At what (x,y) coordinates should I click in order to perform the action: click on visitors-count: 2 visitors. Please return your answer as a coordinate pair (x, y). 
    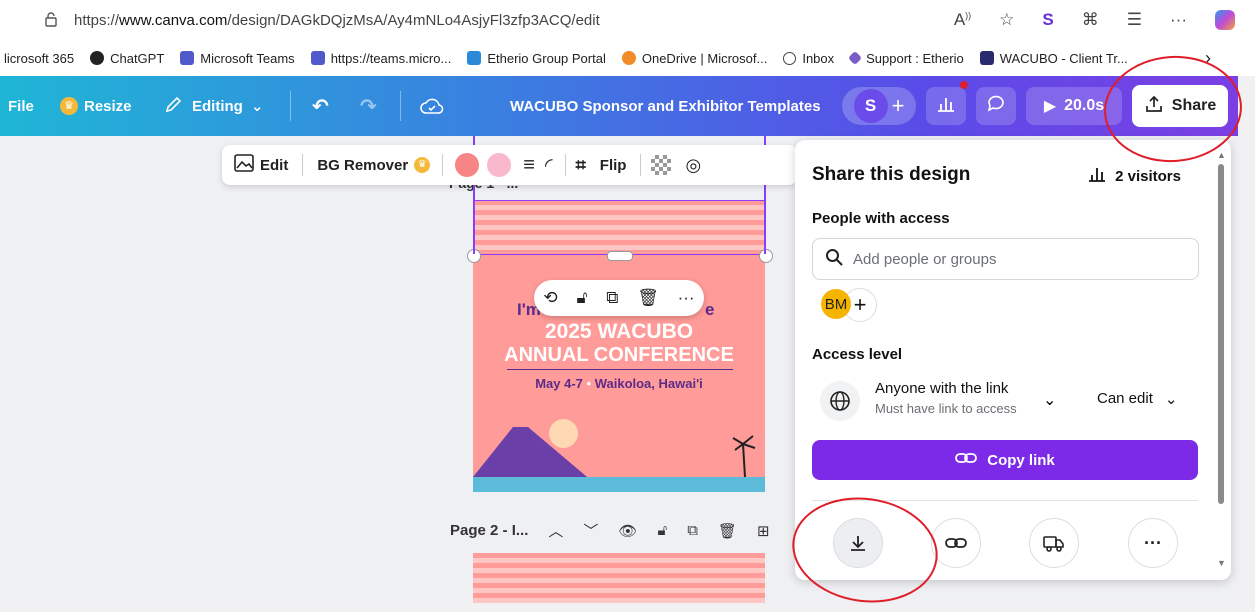
    Looking at the image, I should click on (1134, 176).